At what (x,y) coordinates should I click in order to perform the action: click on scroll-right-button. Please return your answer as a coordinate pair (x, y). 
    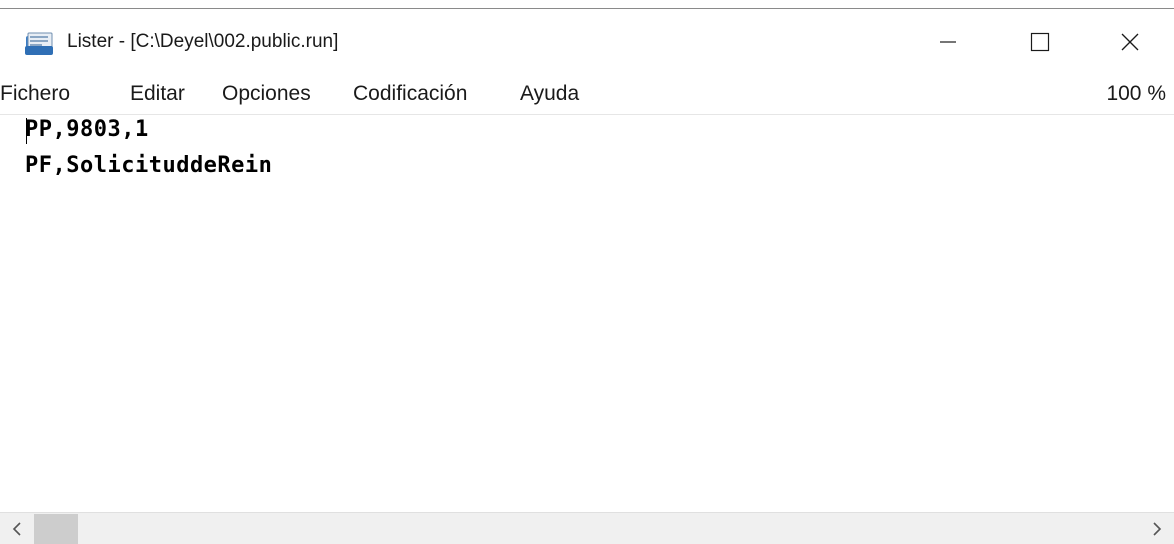
    Looking at the image, I should click on (1157, 528).